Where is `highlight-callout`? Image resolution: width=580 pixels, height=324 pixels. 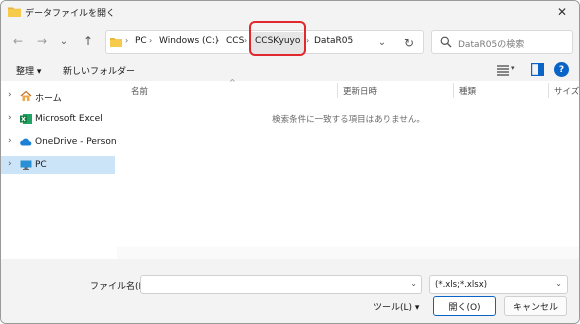 highlight-callout is located at coordinates (277, 38).